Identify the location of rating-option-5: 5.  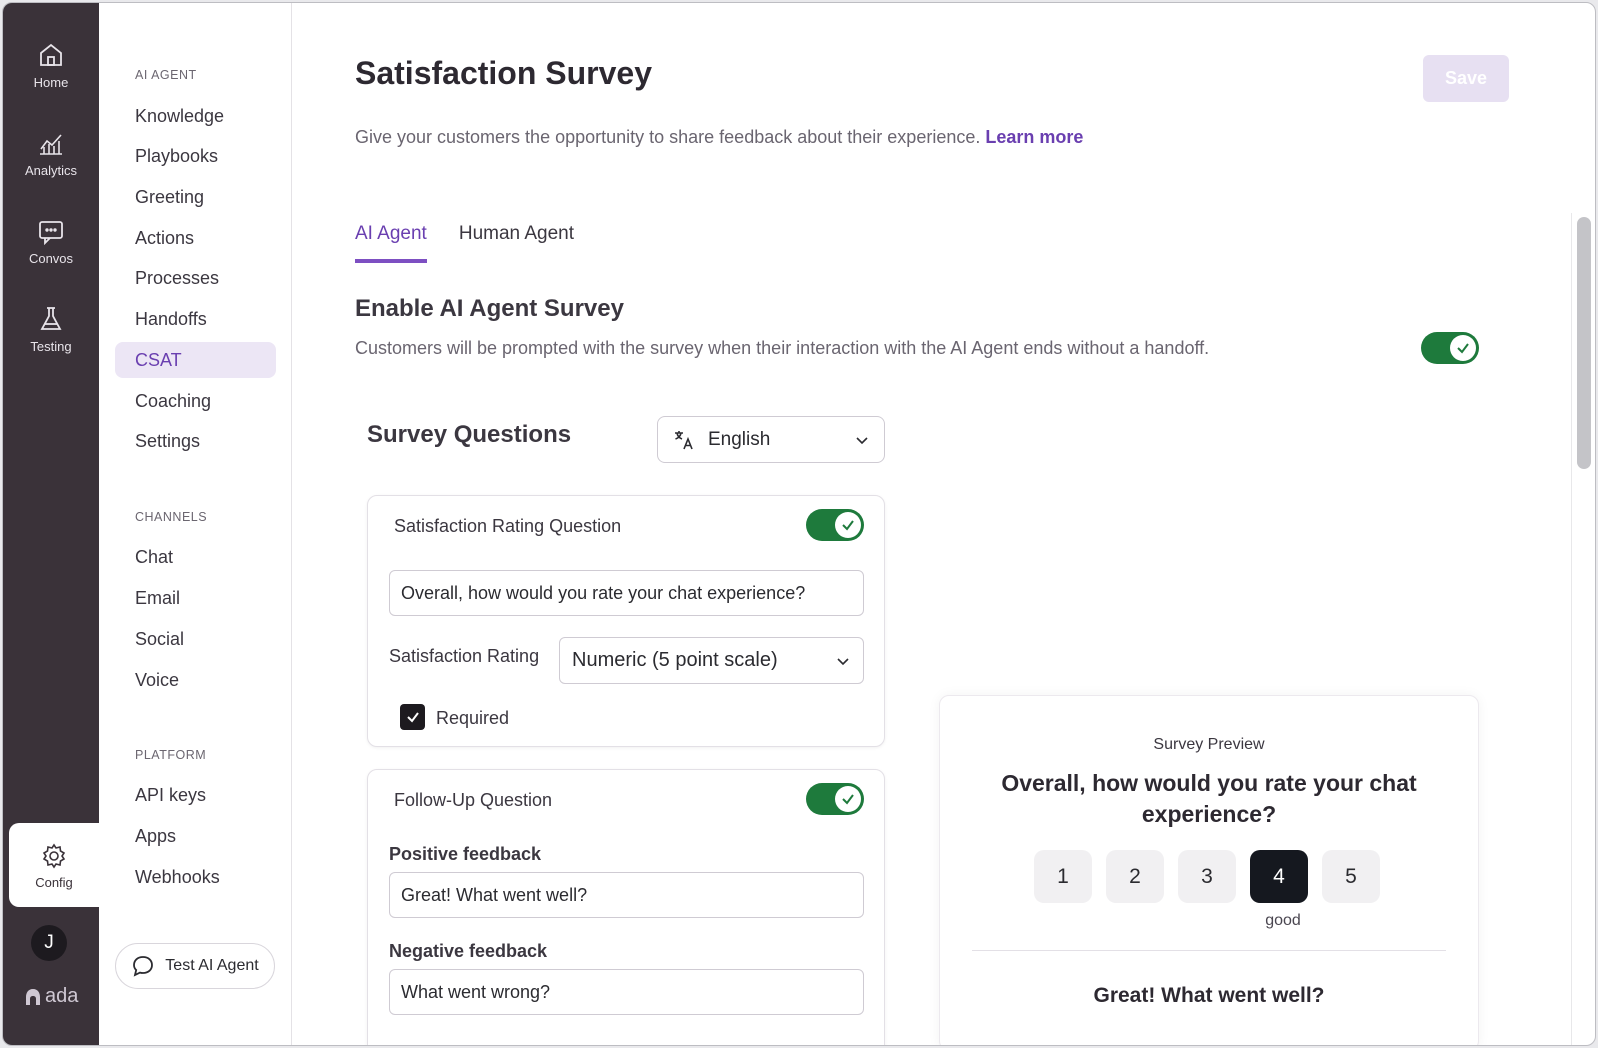
(1351, 876).